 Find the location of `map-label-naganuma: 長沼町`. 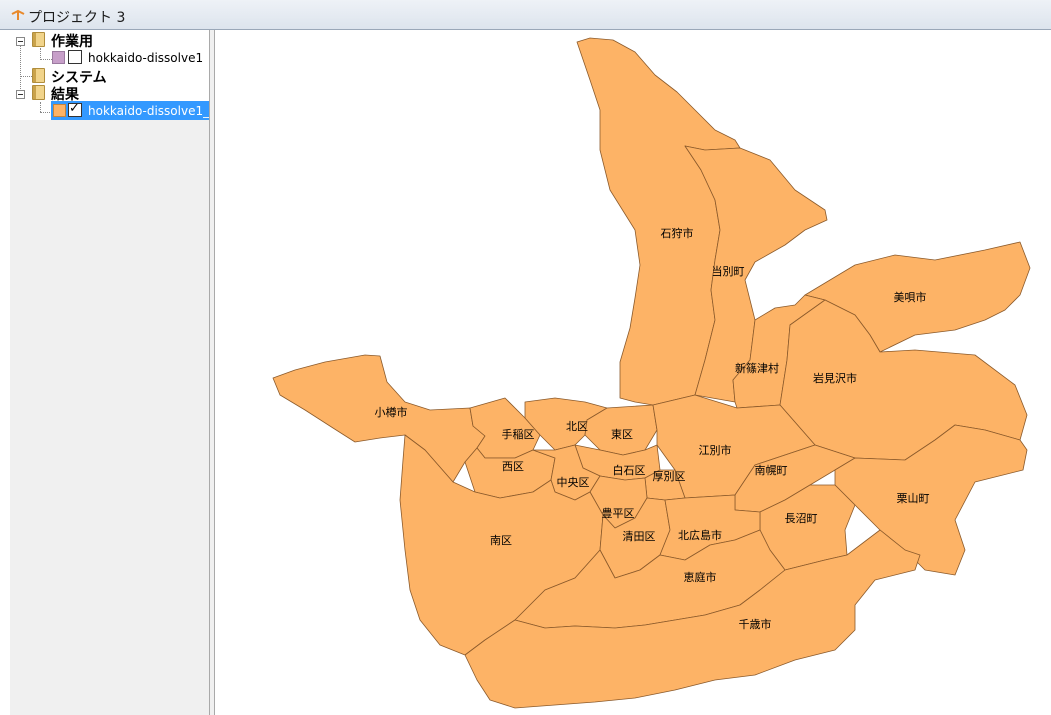

map-label-naganuma: 長沼町 is located at coordinates (801, 518).